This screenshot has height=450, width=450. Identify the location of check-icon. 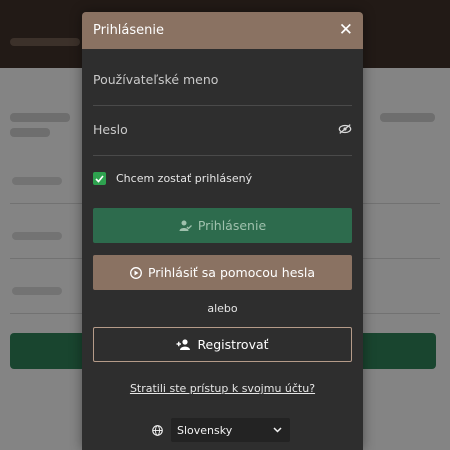
(99, 178).